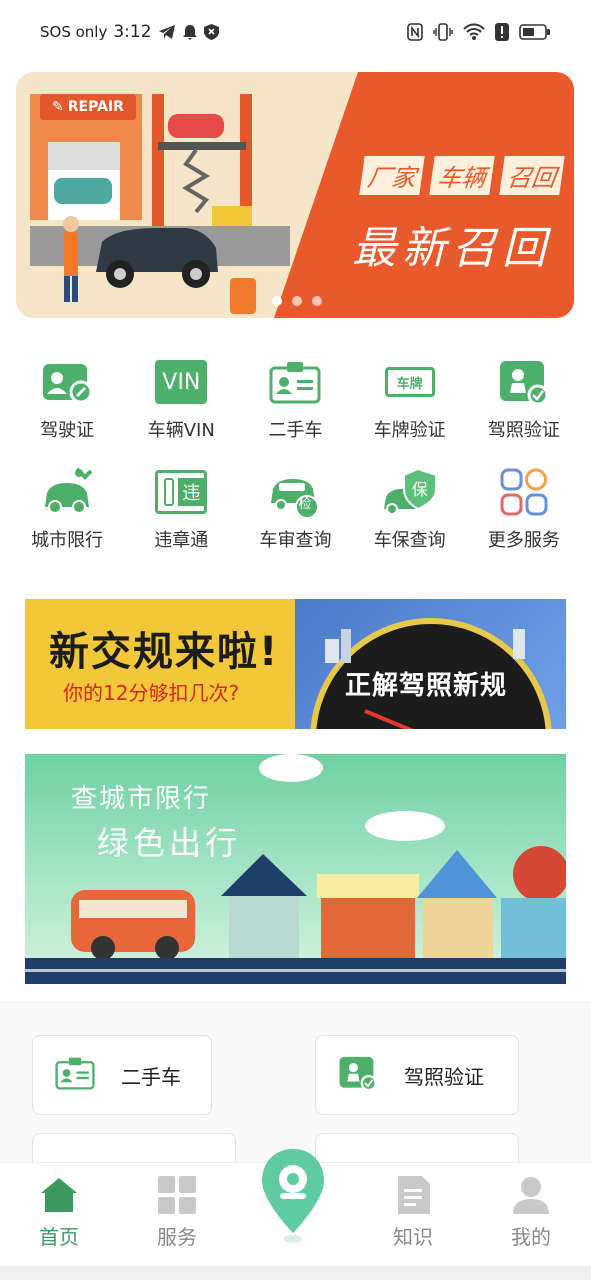  Describe the element at coordinates (414, 1195) in the screenshot. I see `document-icon` at that location.